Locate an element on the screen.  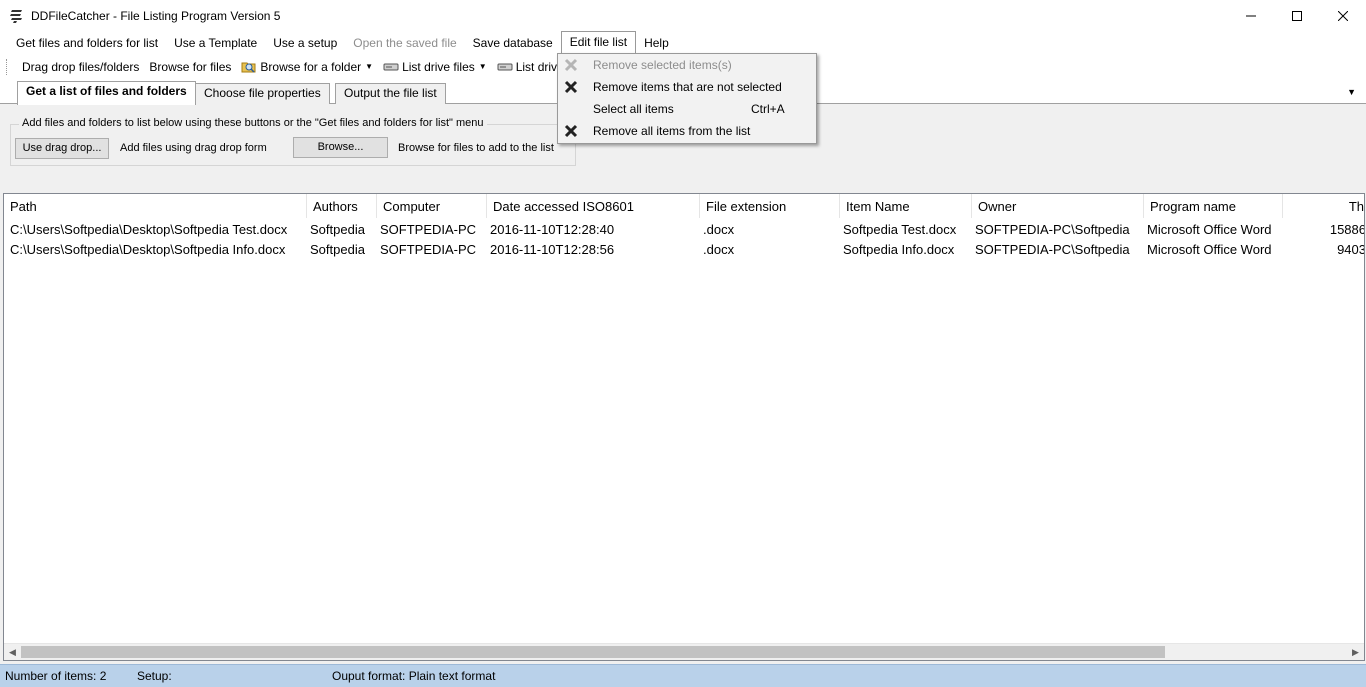
maximize-button is located at coordinates (1297, 15).